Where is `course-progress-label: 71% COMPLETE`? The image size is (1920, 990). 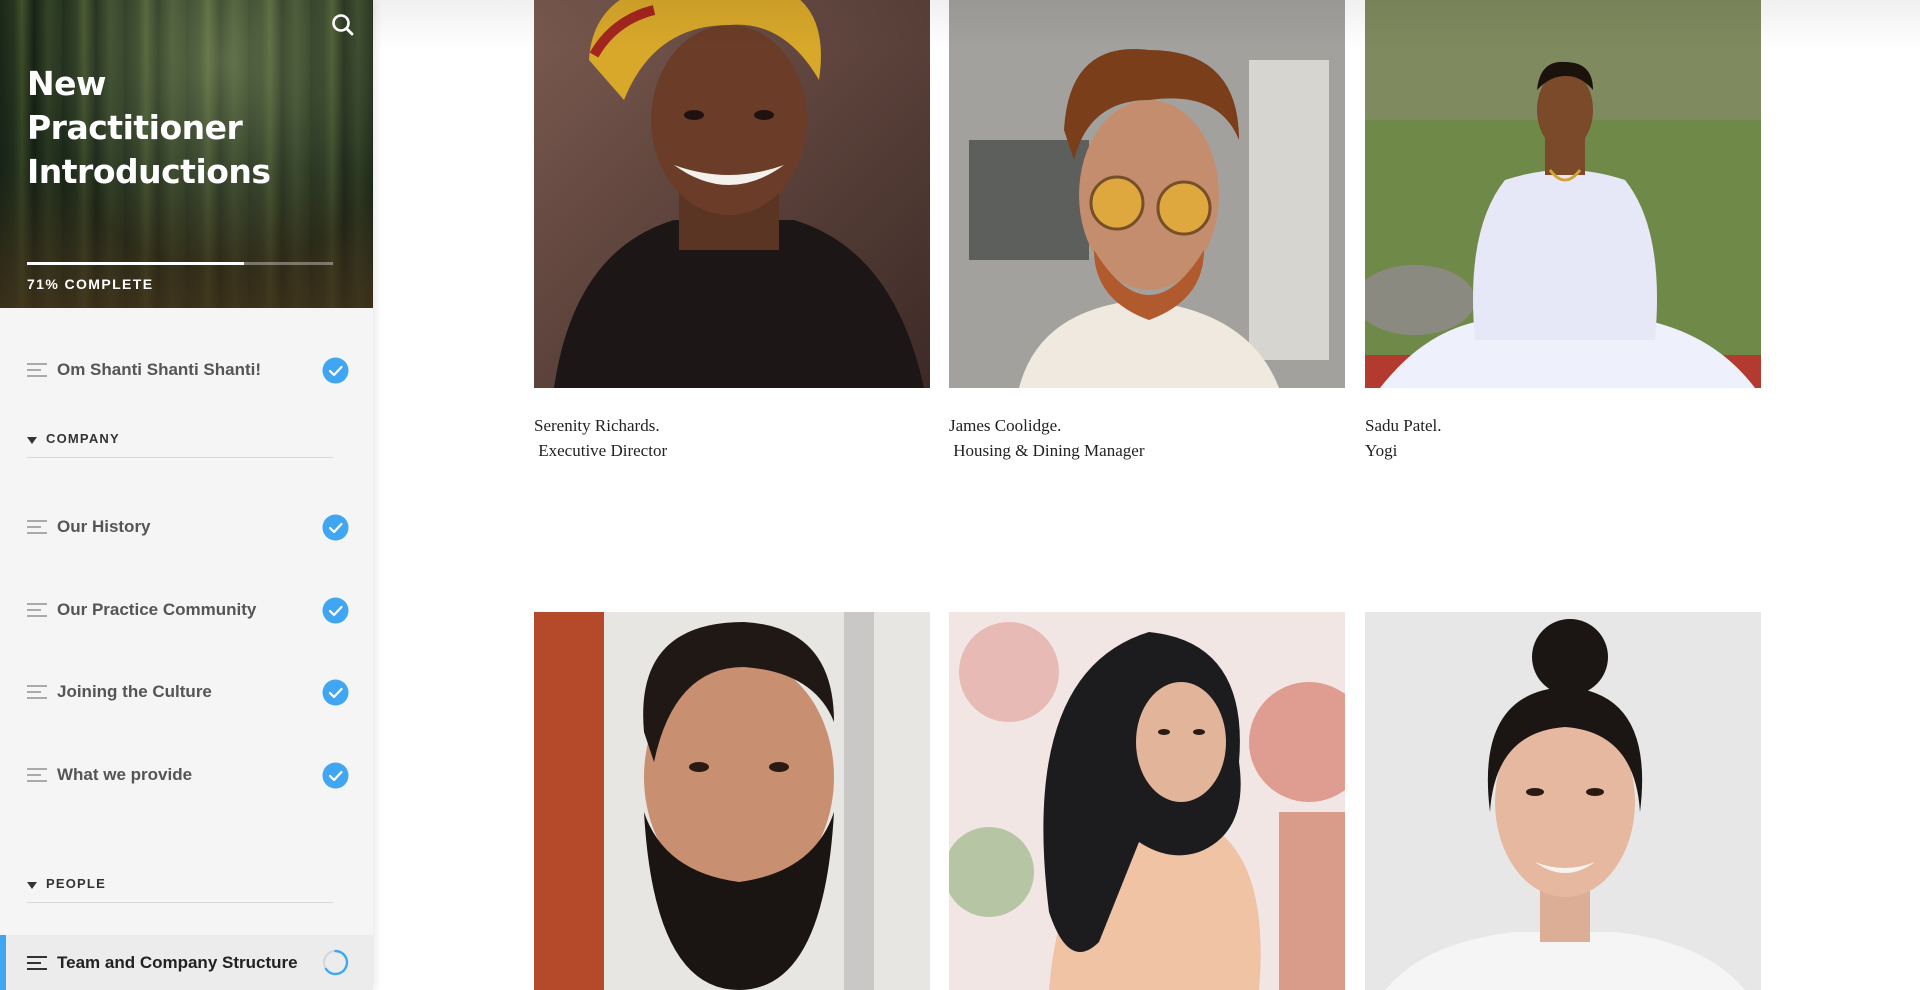
course-progress-label: 71% COMPLETE is located at coordinates (90, 284).